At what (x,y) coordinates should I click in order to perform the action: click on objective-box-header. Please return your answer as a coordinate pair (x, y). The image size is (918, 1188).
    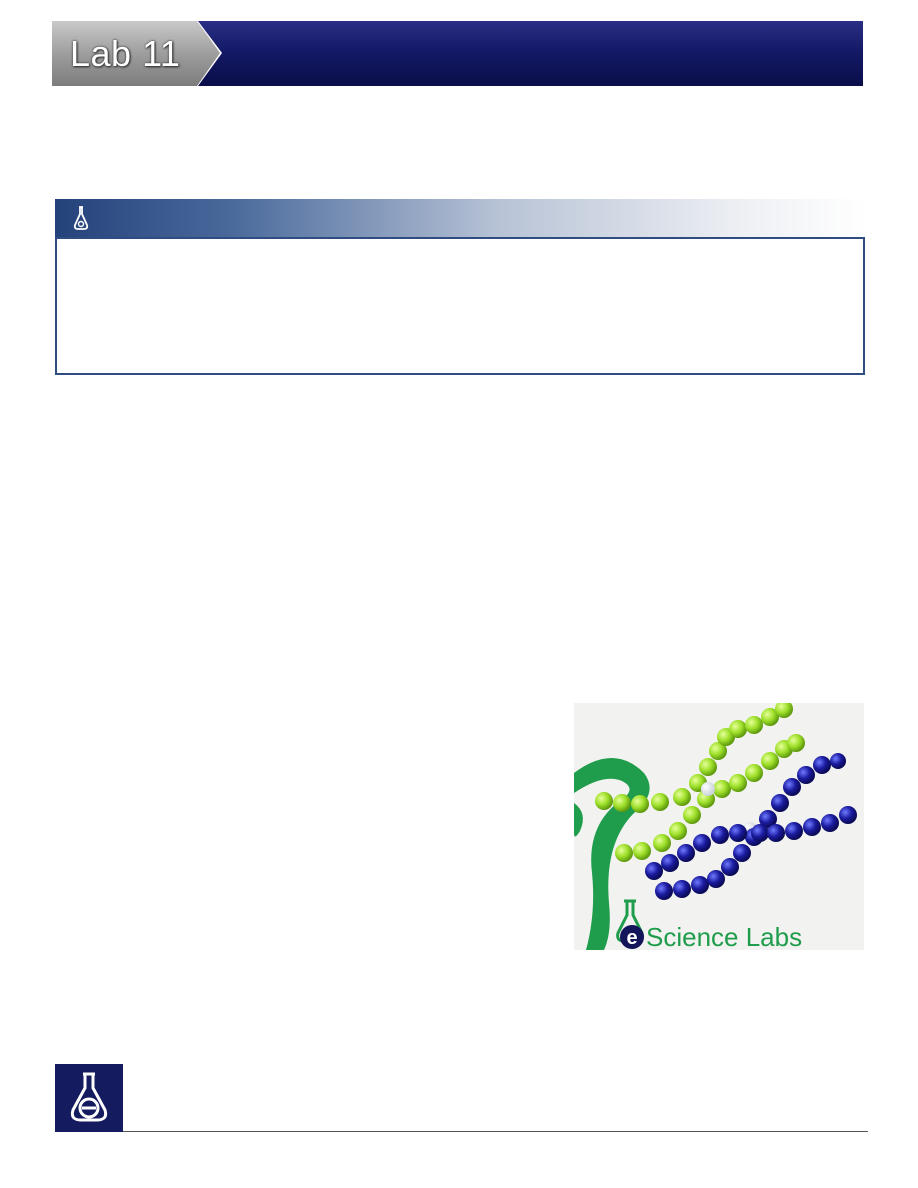
    Looking at the image, I should click on (460, 218).